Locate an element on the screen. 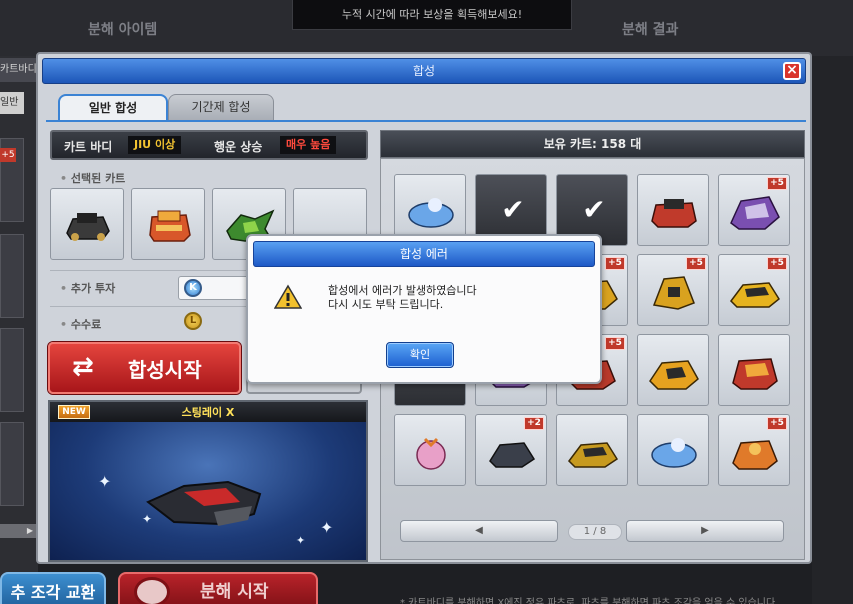 The height and width of the screenshot is (604, 853). kart-cell: +2 is located at coordinates (511, 450).